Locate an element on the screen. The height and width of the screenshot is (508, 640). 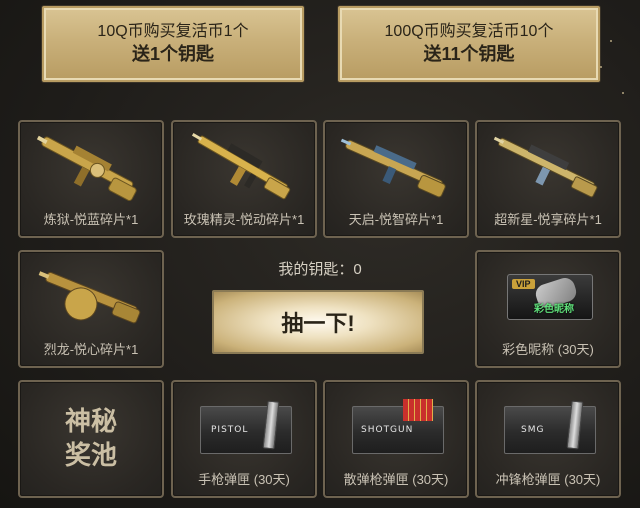
buy-offer-line1: 100Q币购买复活币10个 is located at coordinates (469, 31).